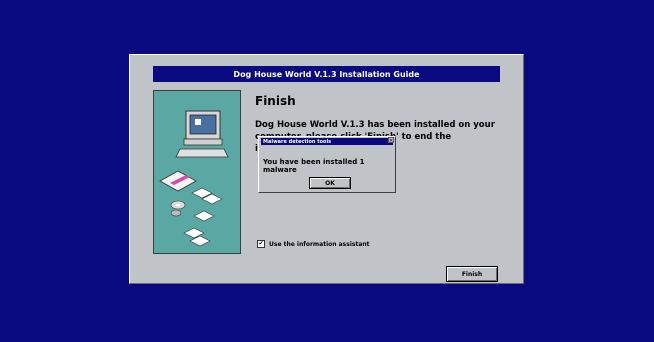 The image size is (654, 342). What do you see at coordinates (319, 244) in the screenshot?
I see `assistant-label: Use the information assistant` at bounding box center [319, 244].